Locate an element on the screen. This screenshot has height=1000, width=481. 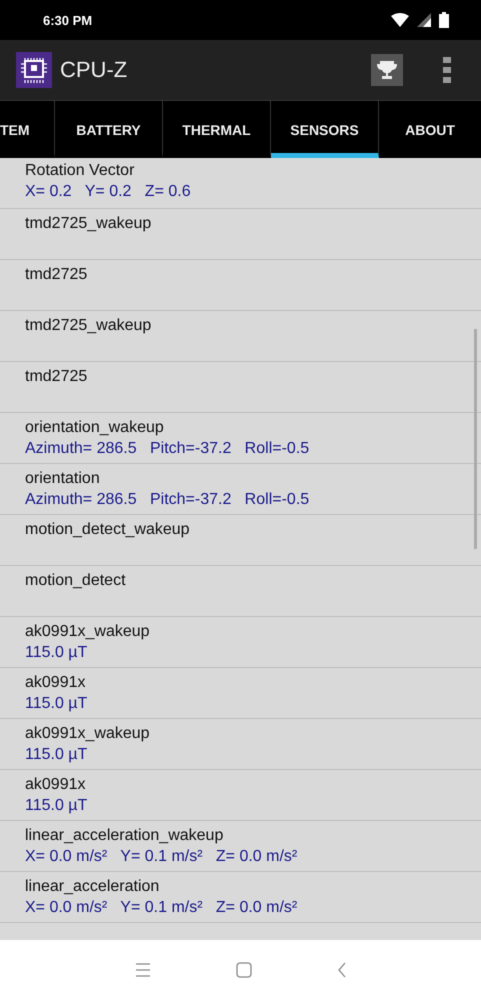
sensor-name: Rotation Vector is located at coordinates (80, 171).